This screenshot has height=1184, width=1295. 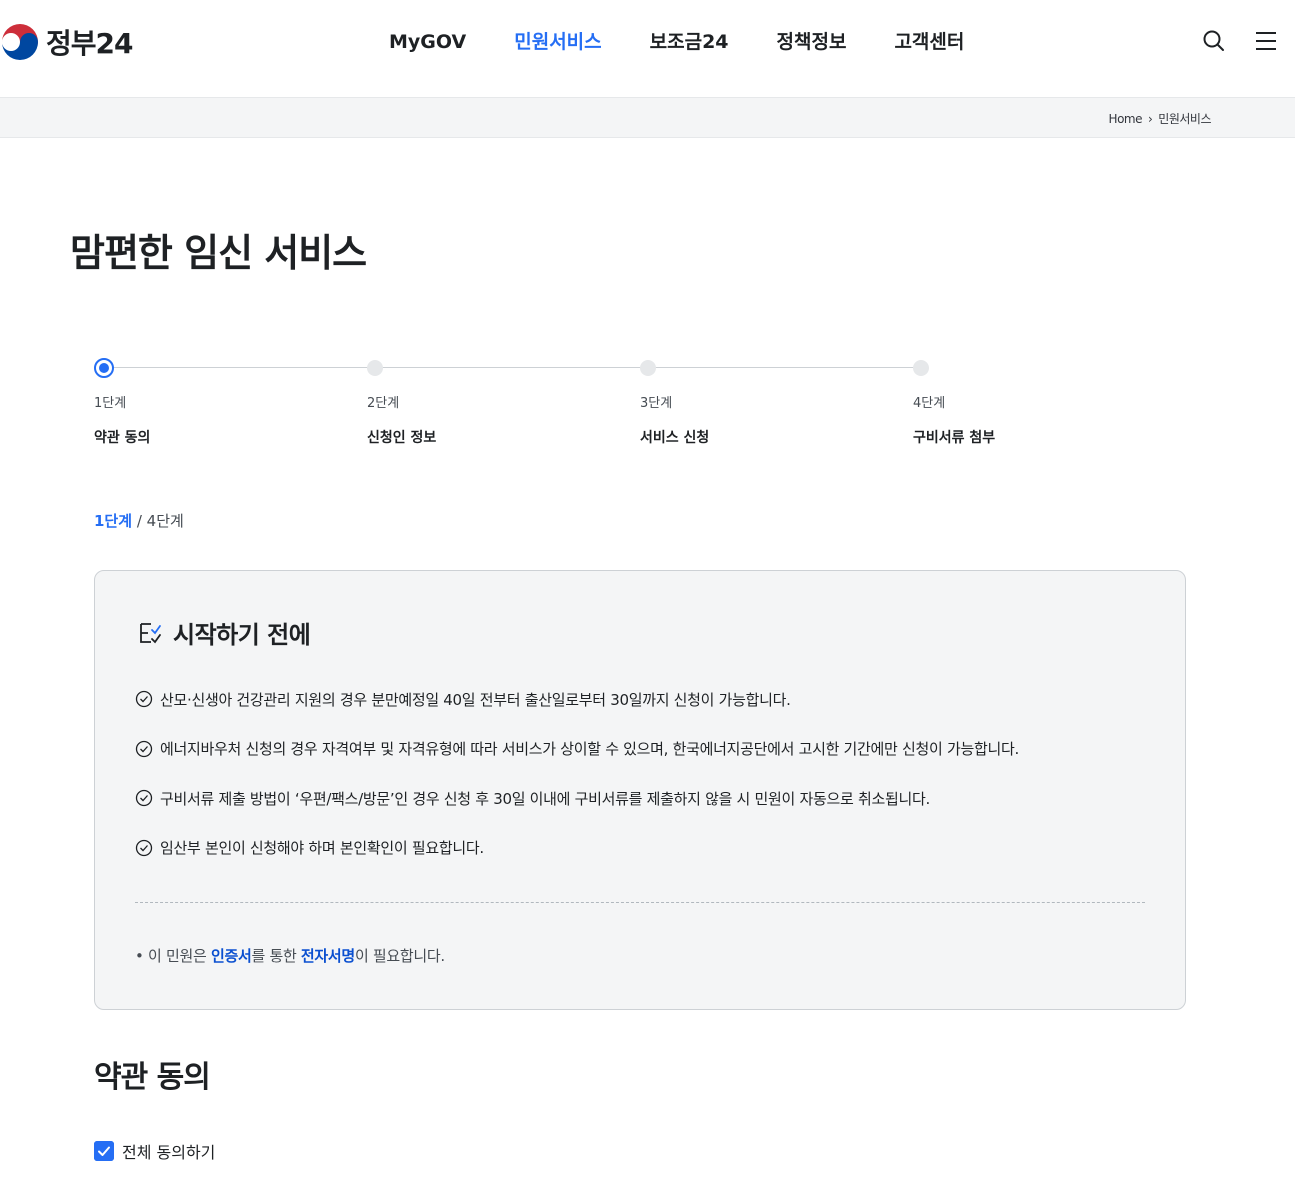 I want to click on agree-all-checkbox: 전체 동의하기, so click(x=154, y=1151).